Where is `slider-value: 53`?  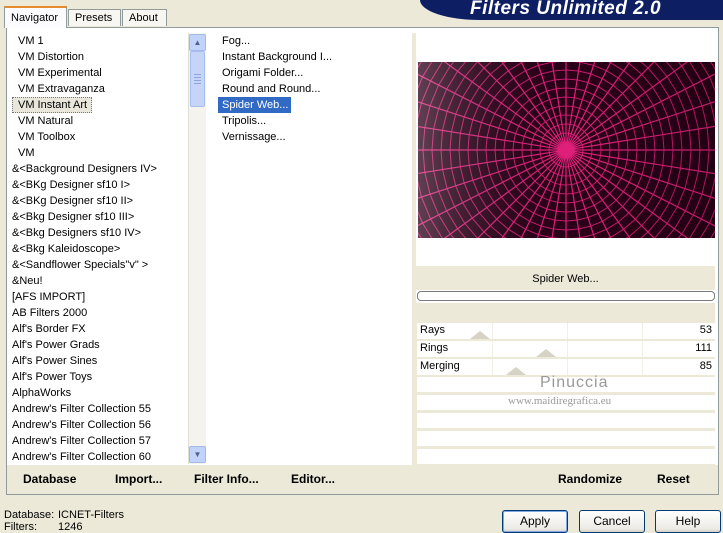 slider-value: 53 is located at coordinates (705, 330).